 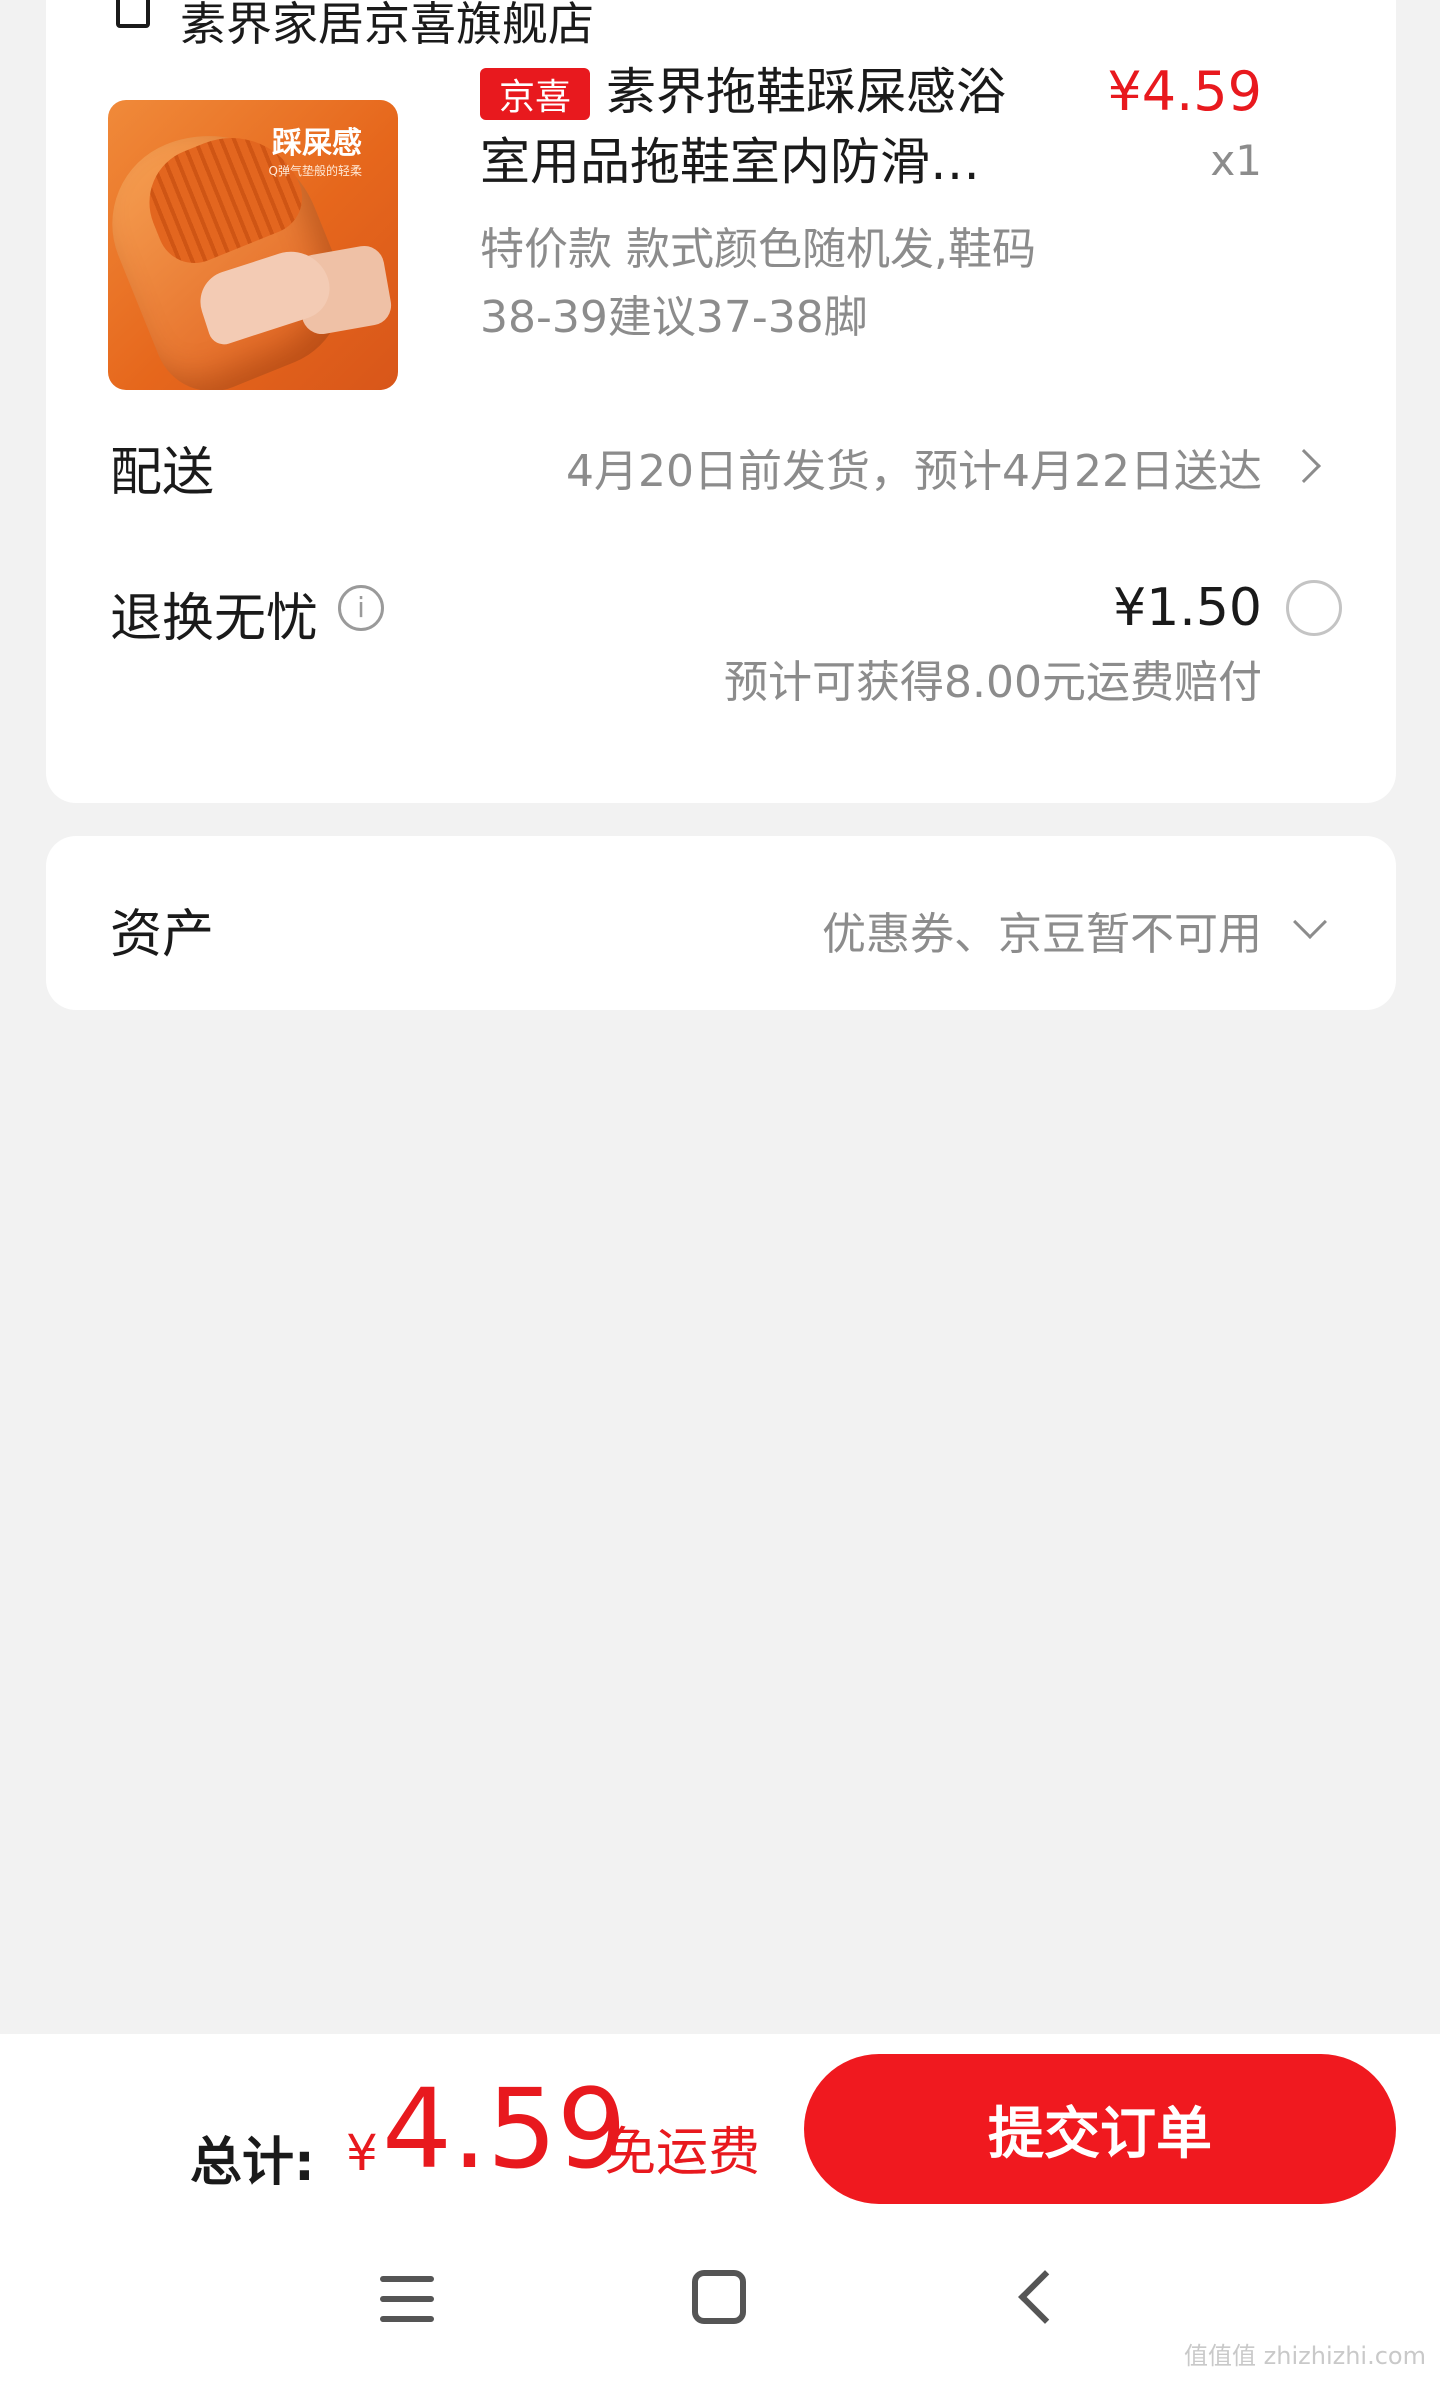 I want to click on chevron-down-icon, so click(x=1310, y=922).